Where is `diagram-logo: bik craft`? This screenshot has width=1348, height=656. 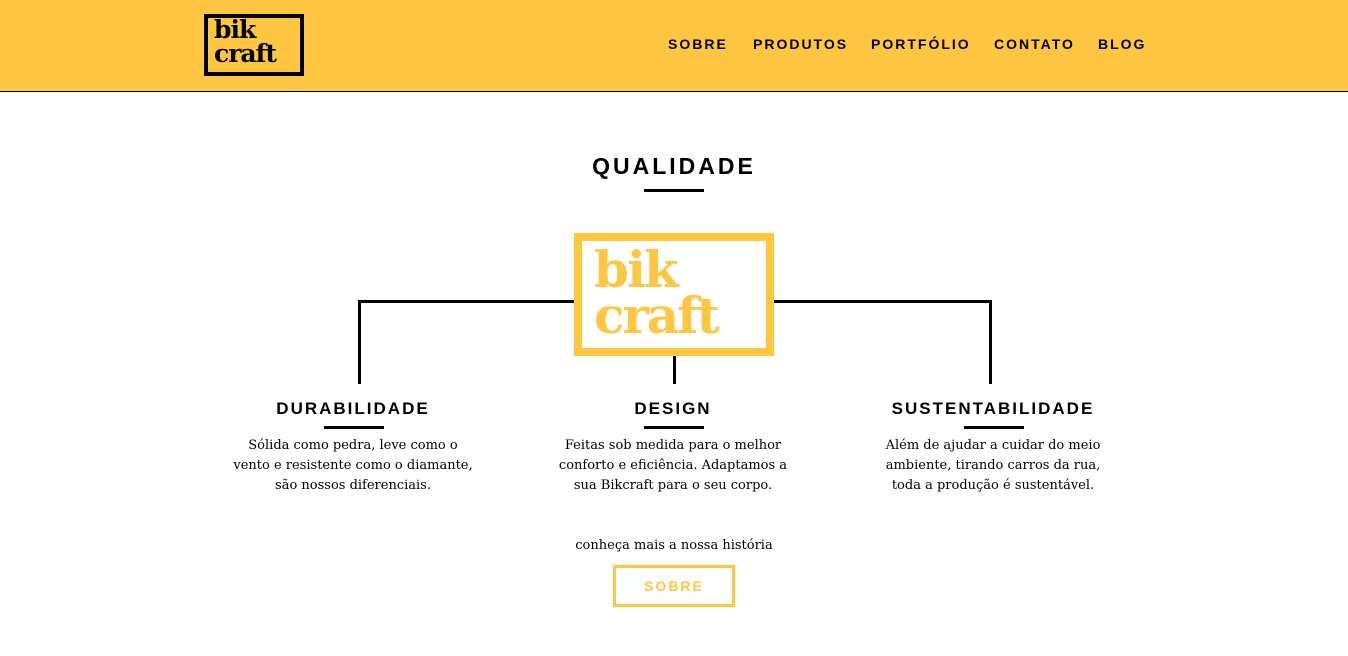 diagram-logo: bik craft is located at coordinates (674, 294).